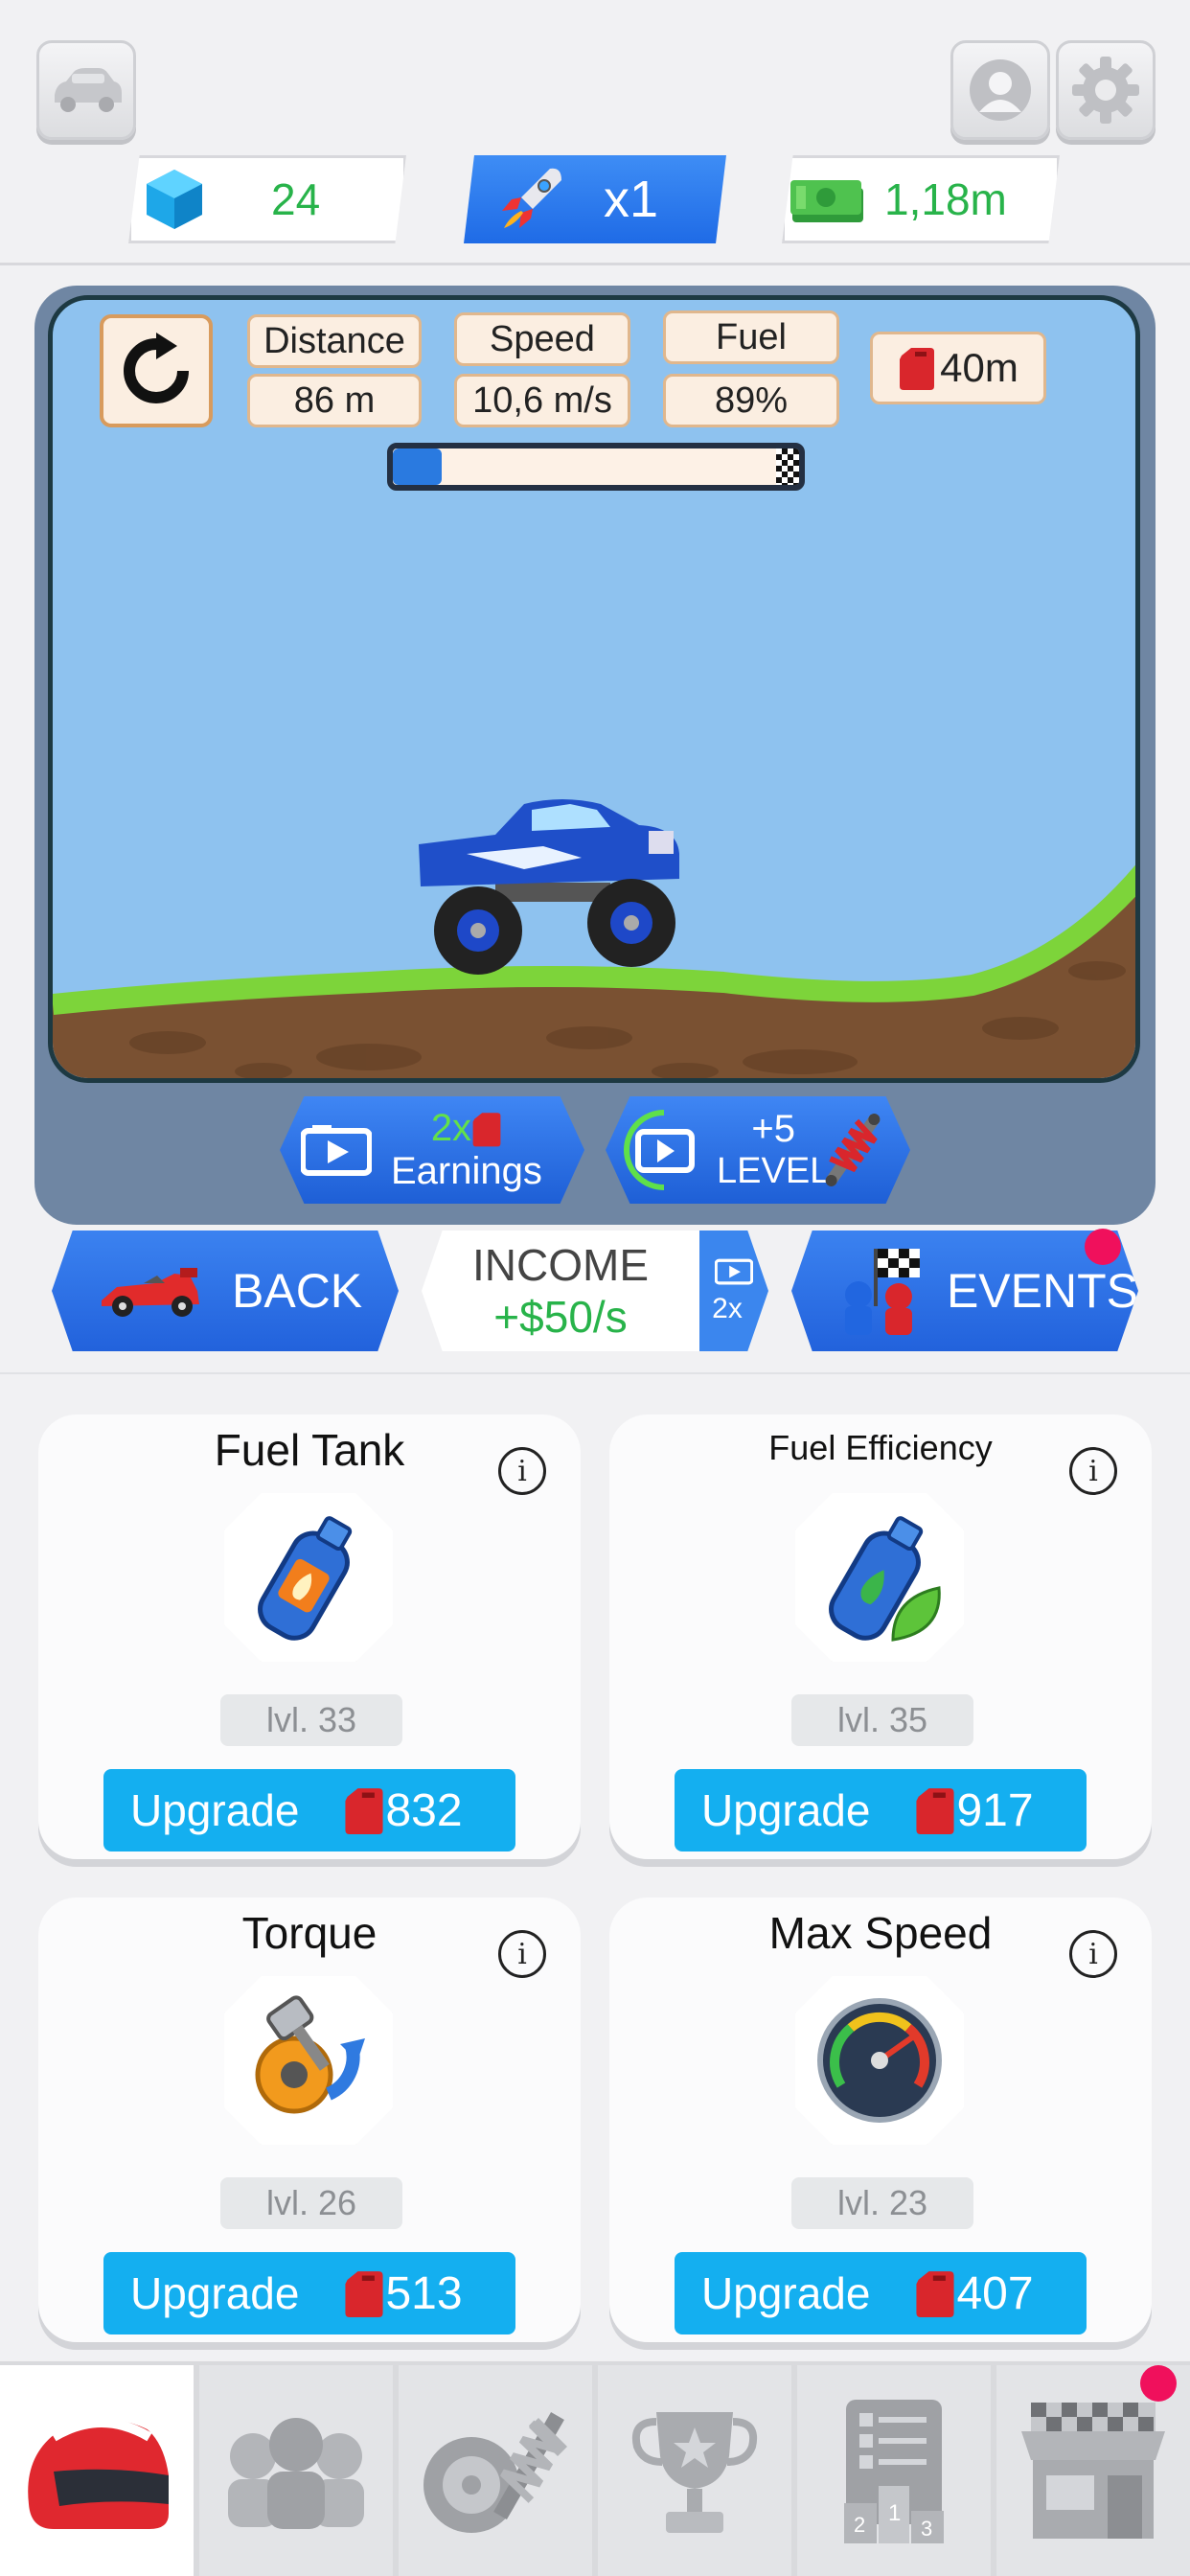 The height and width of the screenshot is (2576, 1190). I want to click on fuel-tank-icon, so click(309, 1577).